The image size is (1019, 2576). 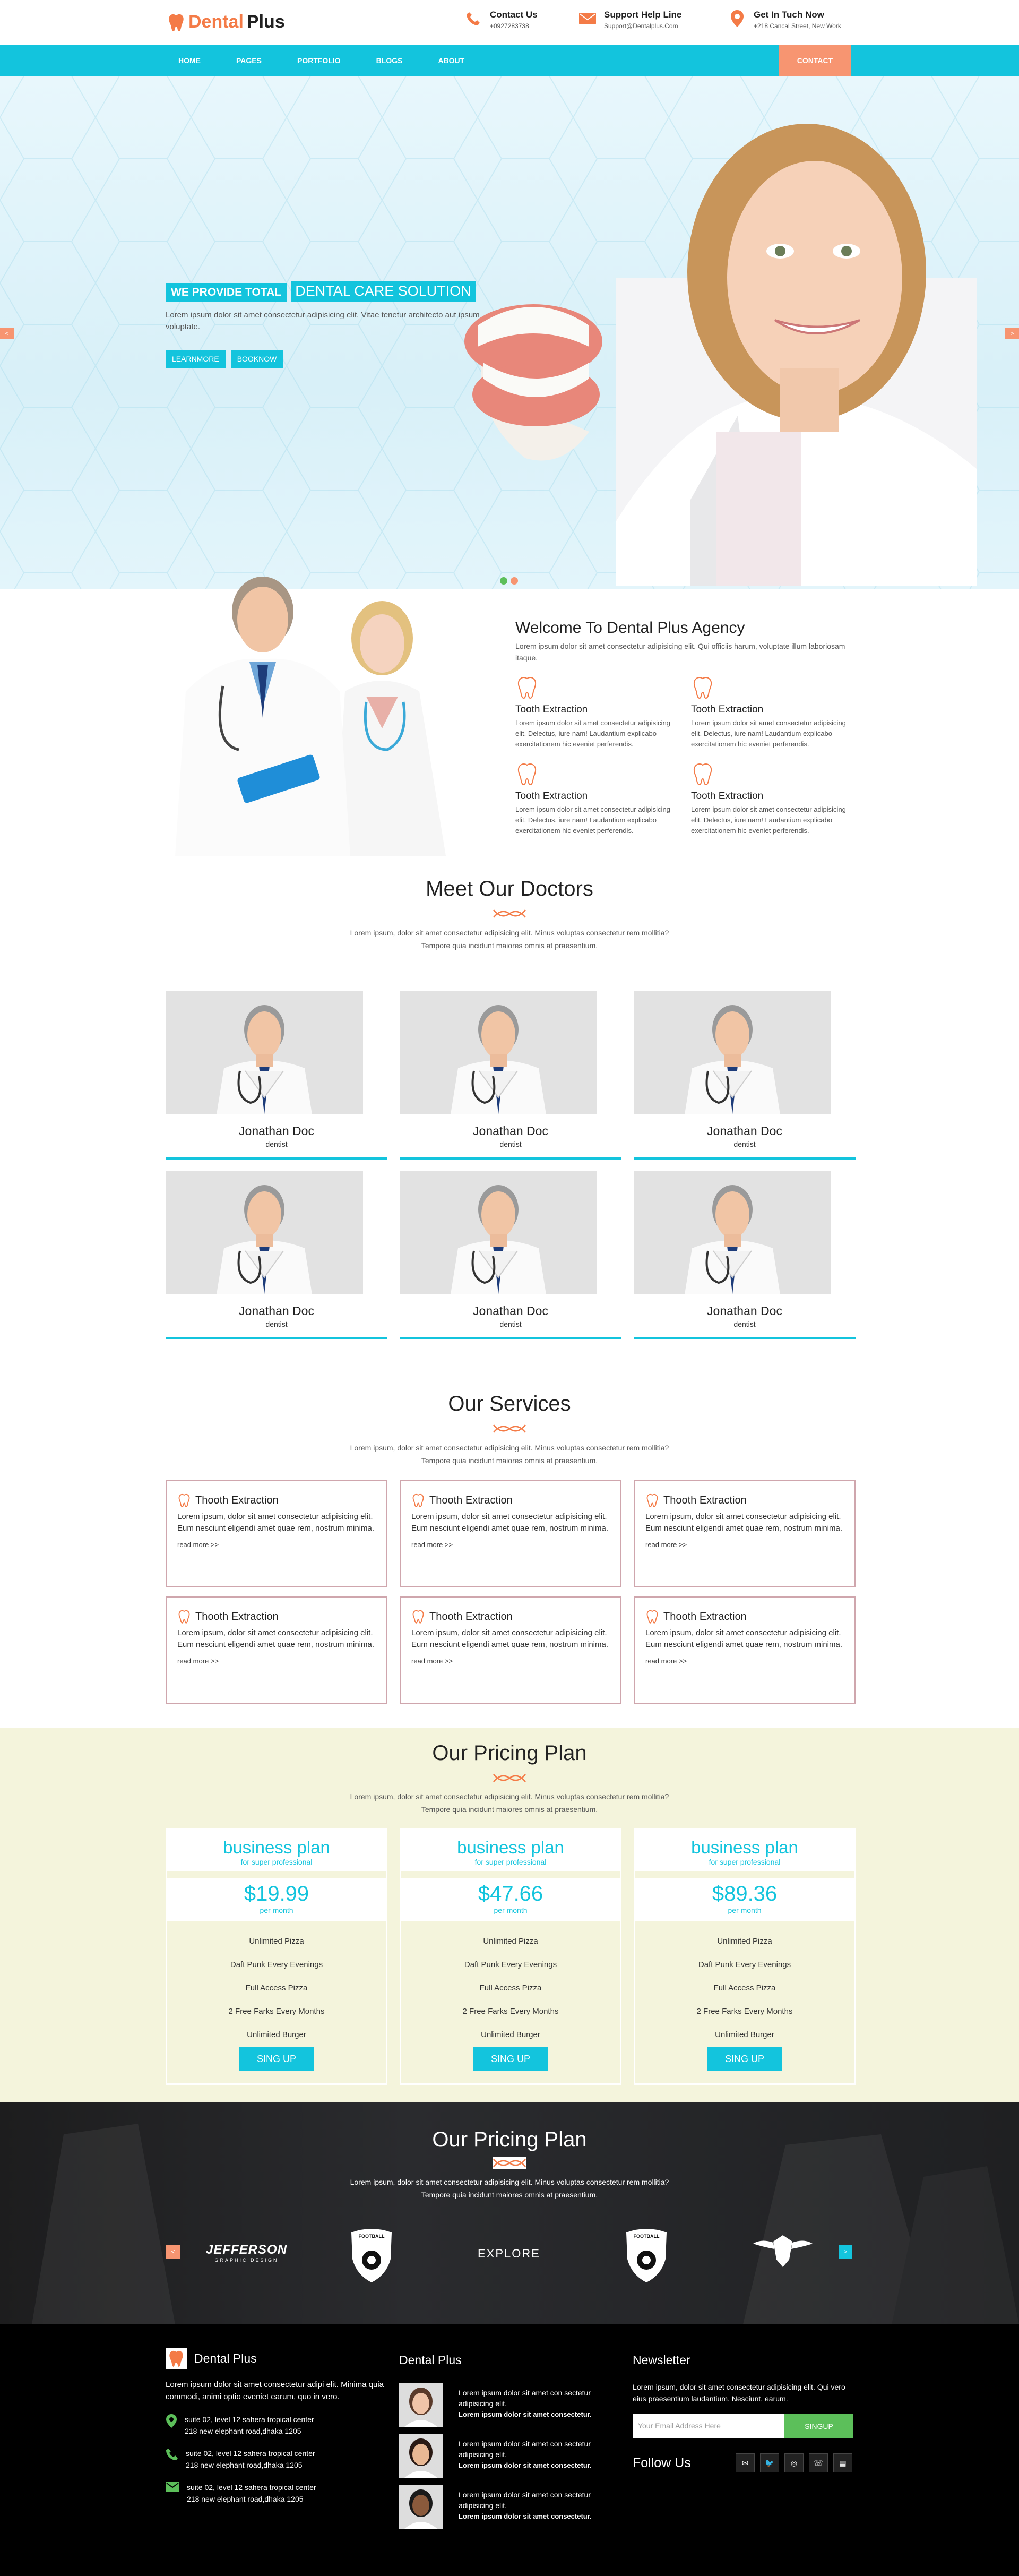 What do you see at coordinates (1012, 334) in the screenshot?
I see `hero-next-arrow: >` at bounding box center [1012, 334].